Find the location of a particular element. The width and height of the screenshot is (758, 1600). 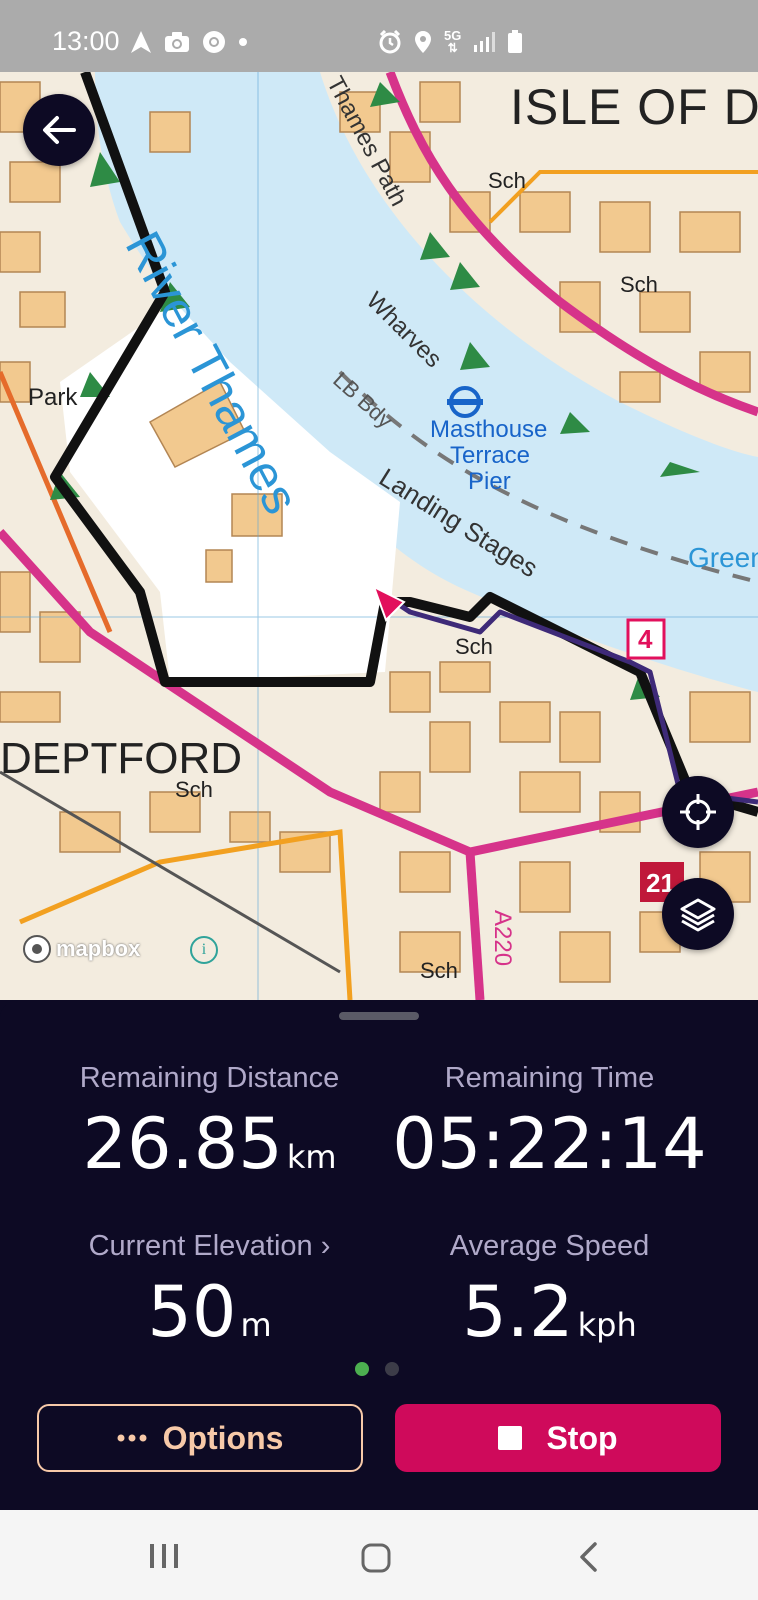

page-dot-inactive is located at coordinates (392, 1369).